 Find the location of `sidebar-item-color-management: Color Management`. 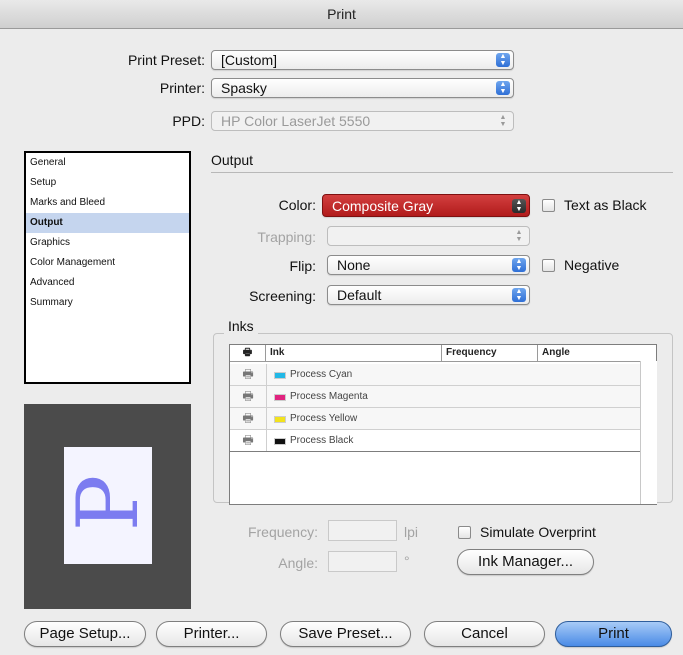

sidebar-item-color-management: Color Management is located at coordinates (107, 263).